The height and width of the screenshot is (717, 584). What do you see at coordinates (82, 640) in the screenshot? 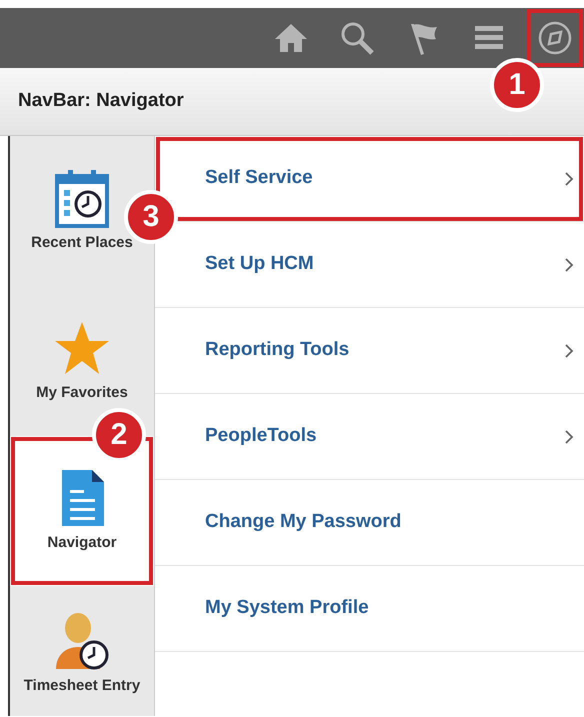
I see `person-clock-icon` at bounding box center [82, 640].